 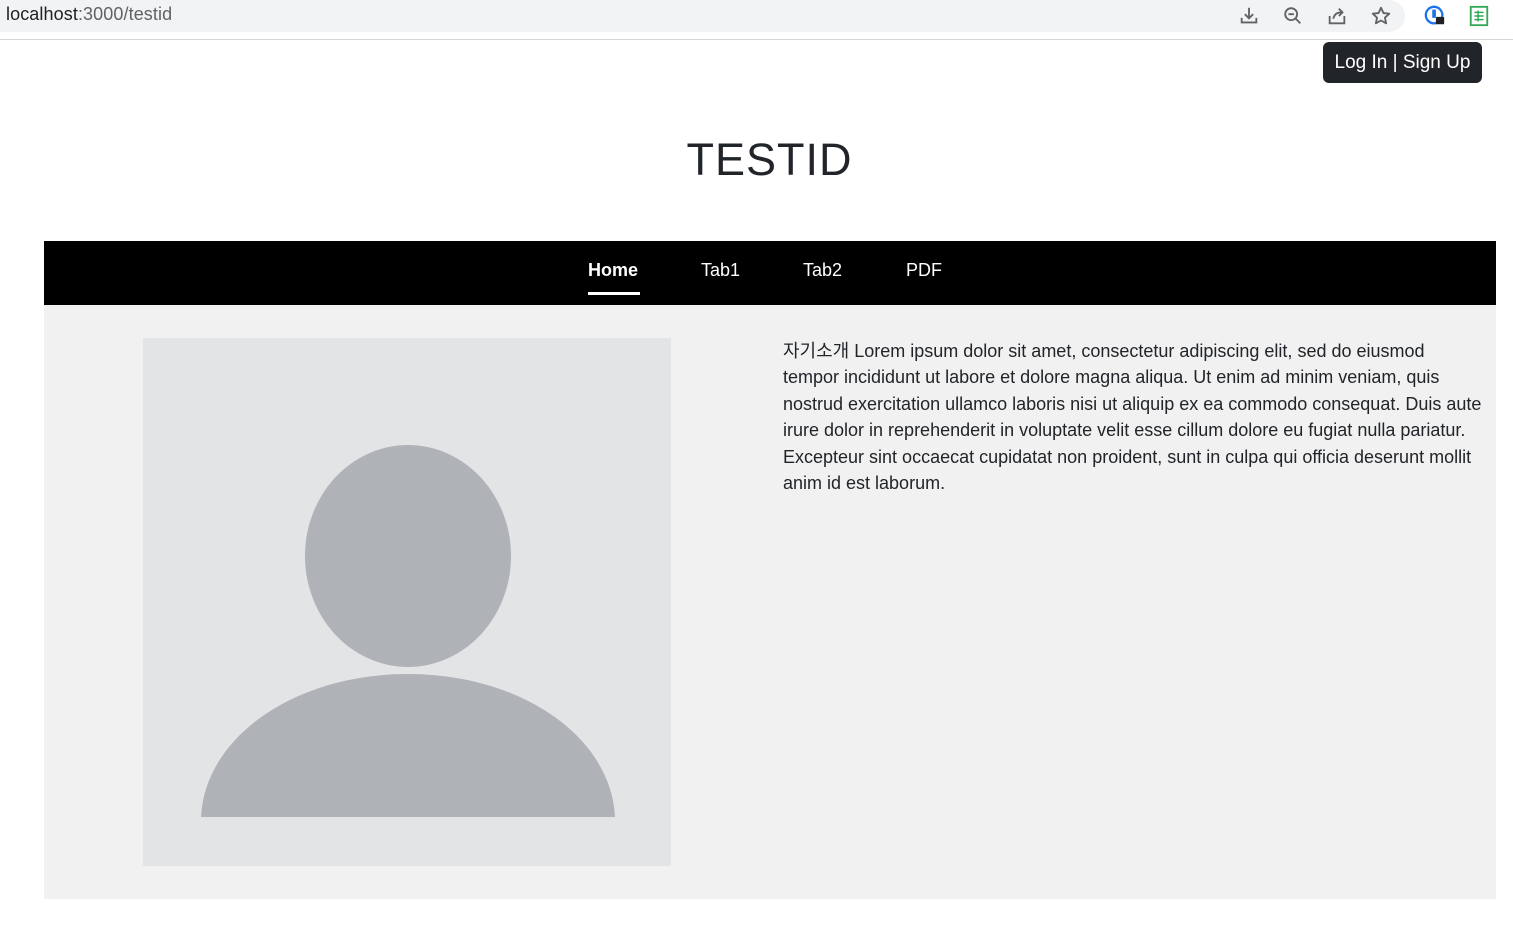 I want to click on nav-tab-tab1: Tab1, so click(x=720, y=270).